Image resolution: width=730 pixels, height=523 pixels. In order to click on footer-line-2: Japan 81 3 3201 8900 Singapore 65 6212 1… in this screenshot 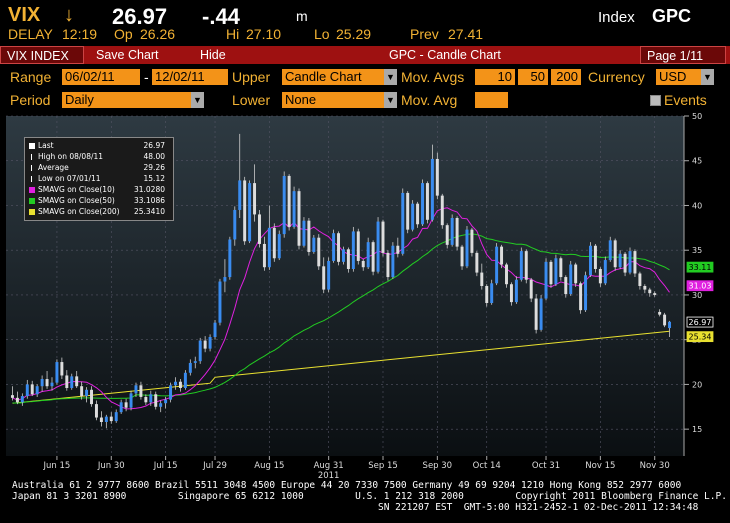, I will do `click(369, 496)`.